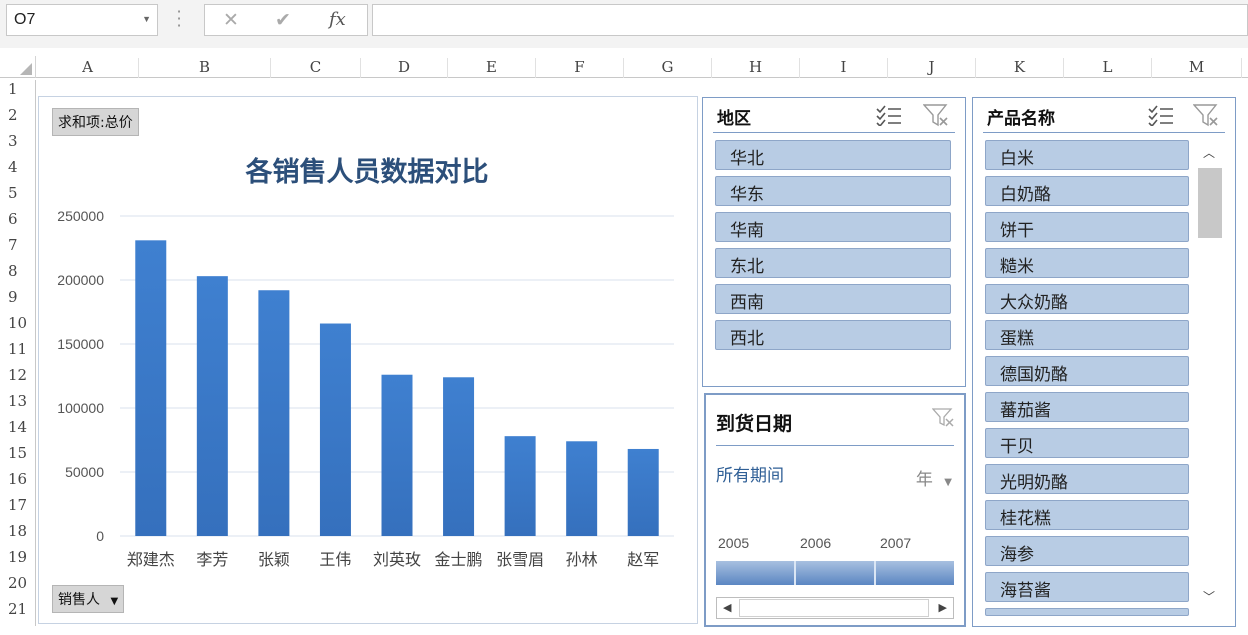  I want to click on slicer-item: 华南, so click(833, 227).